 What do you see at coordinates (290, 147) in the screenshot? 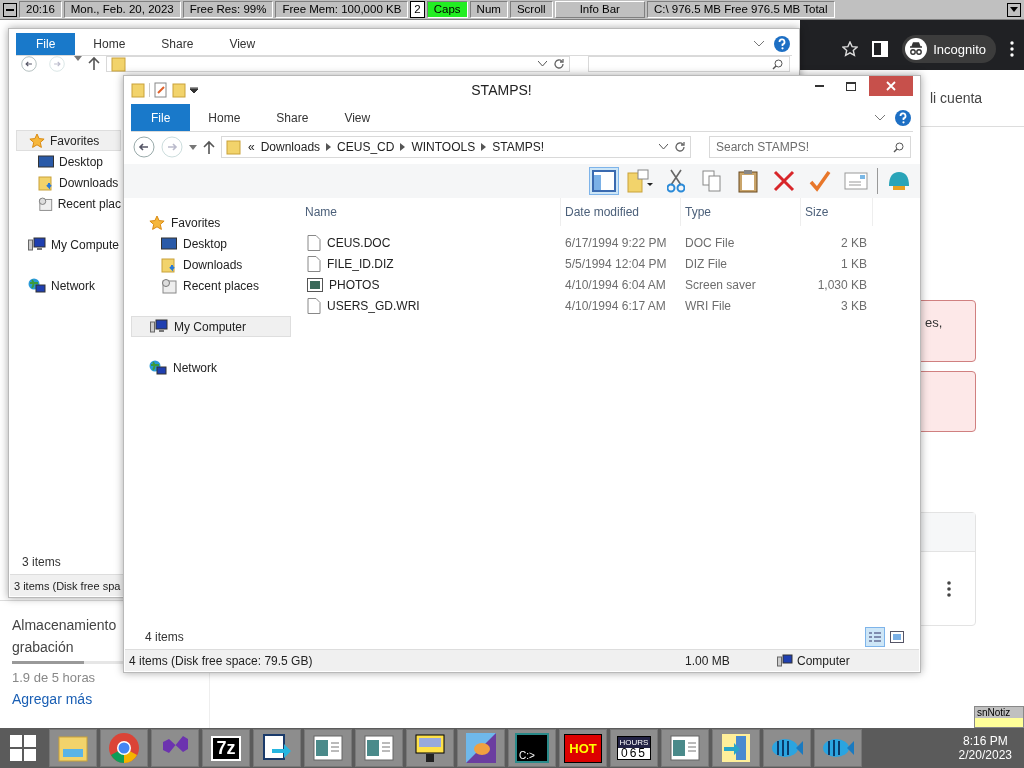
I see `breadcrumb: Downloads` at bounding box center [290, 147].